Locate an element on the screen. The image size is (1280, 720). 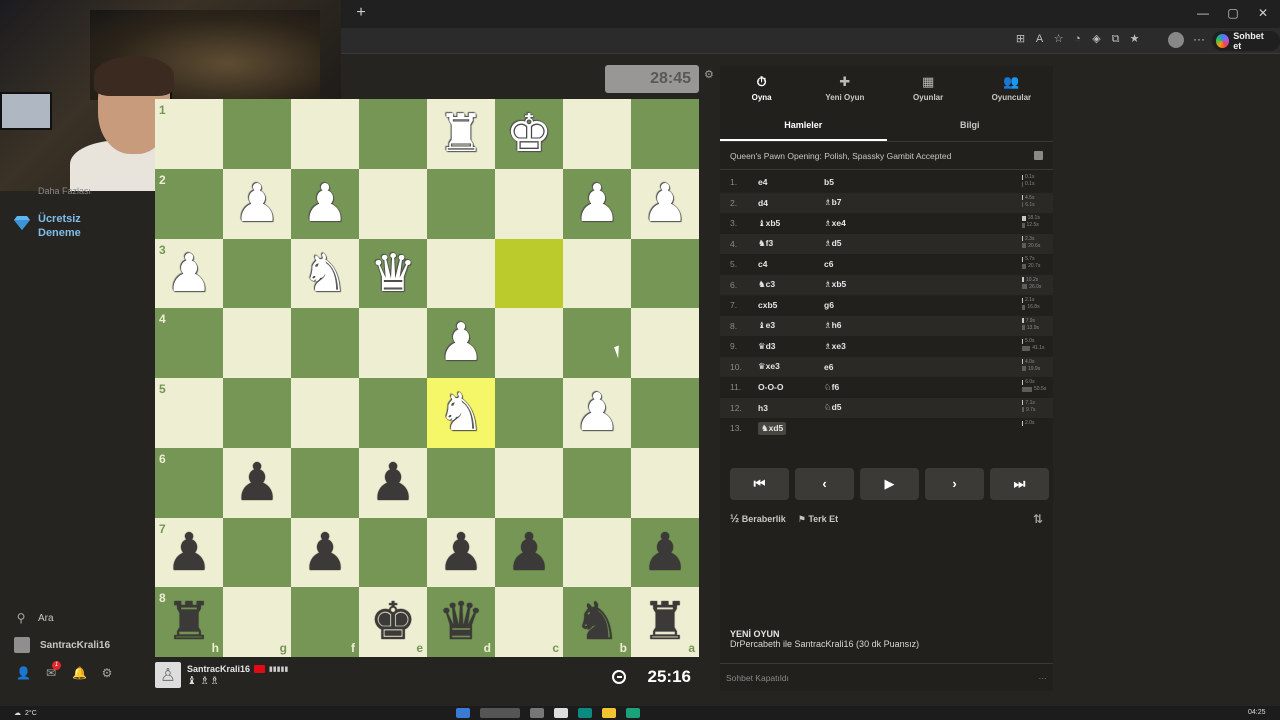
start-icon is located at coordinates (463, 713).